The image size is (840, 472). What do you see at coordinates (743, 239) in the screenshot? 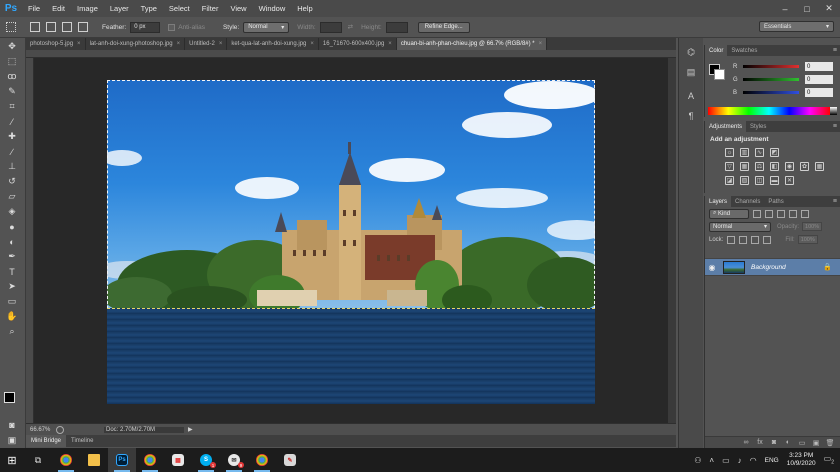
I see `lock-pixels-icon` at bounding box center [743, 239].